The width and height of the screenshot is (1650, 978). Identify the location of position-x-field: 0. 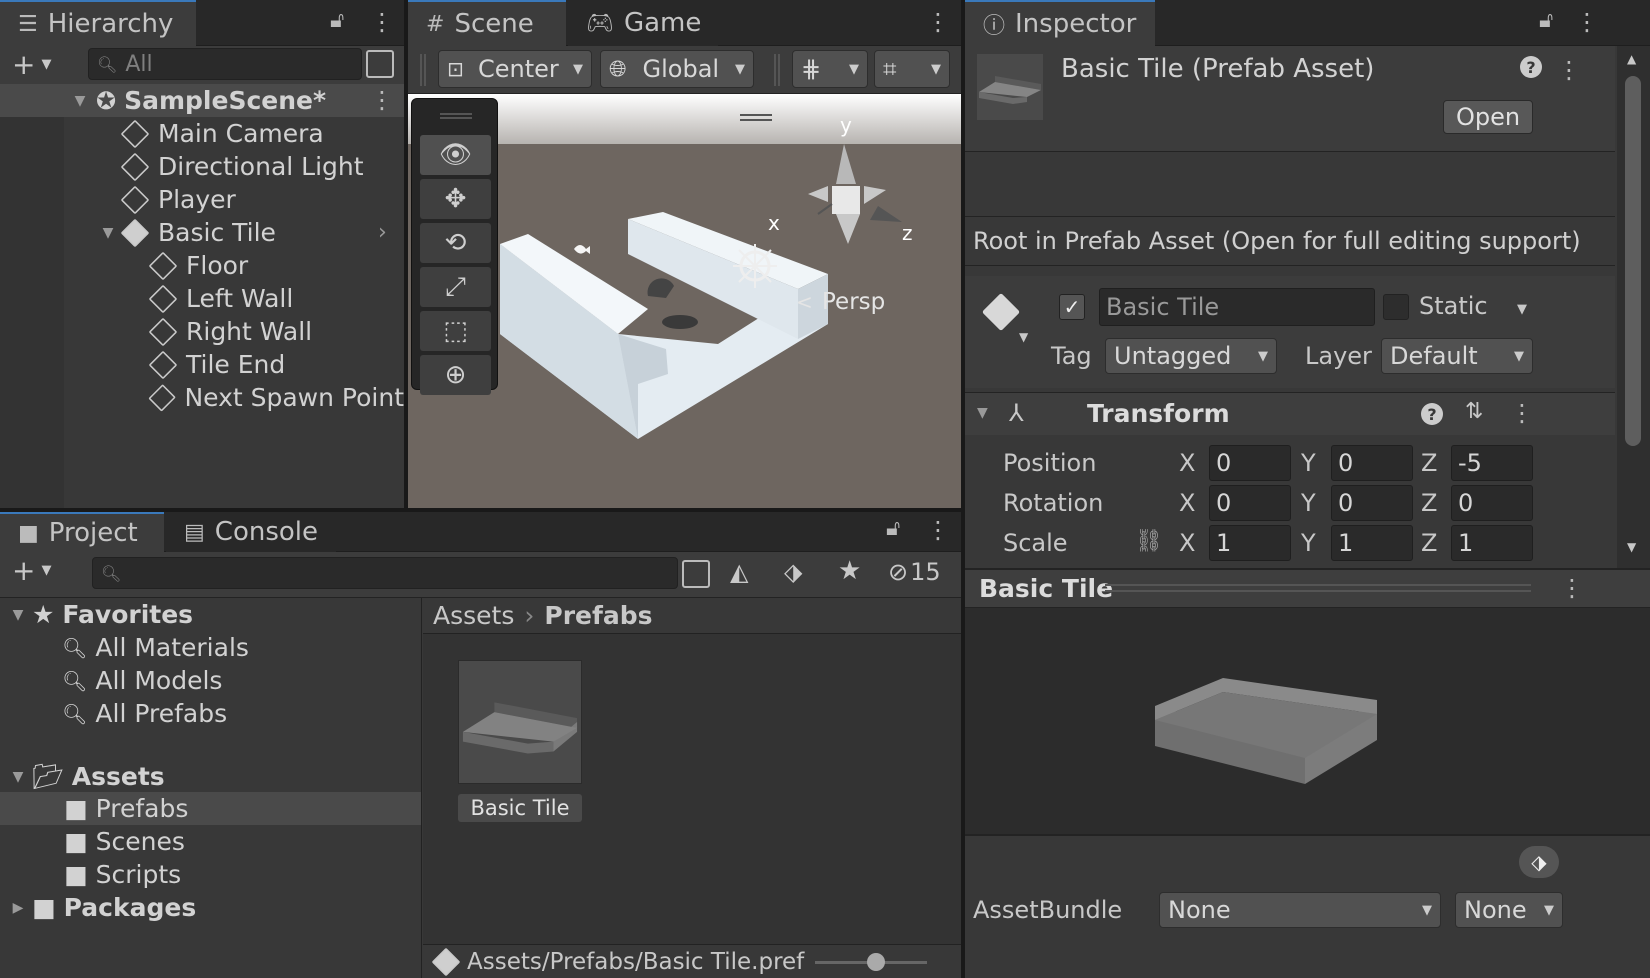
(1250, 463).